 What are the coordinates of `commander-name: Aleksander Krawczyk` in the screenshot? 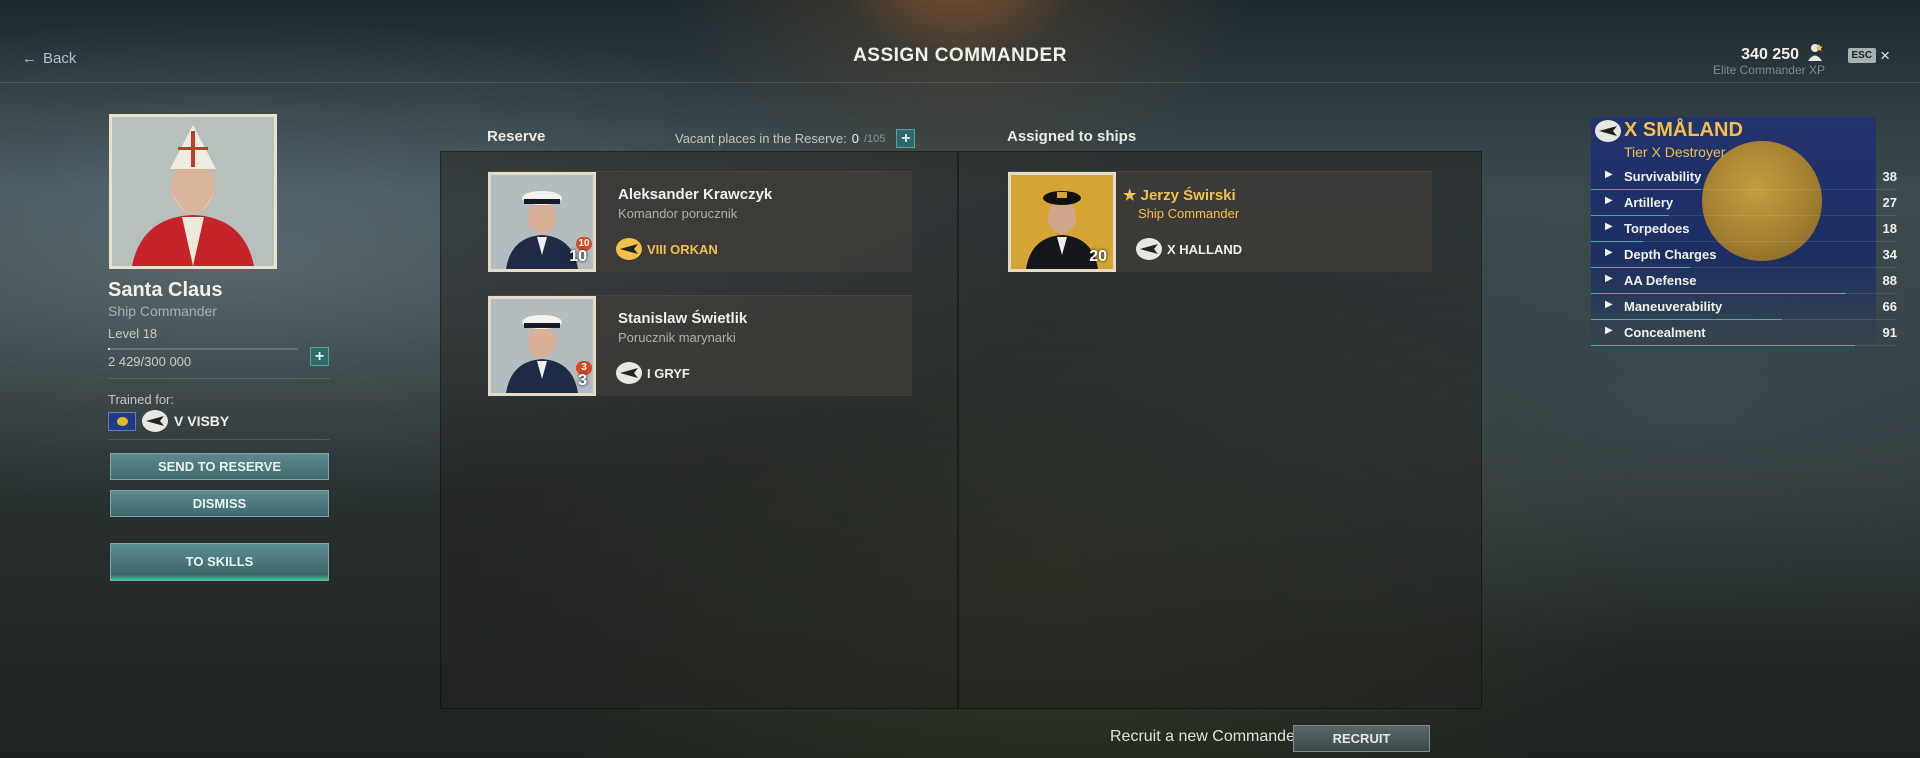 It's located at (695, 194).